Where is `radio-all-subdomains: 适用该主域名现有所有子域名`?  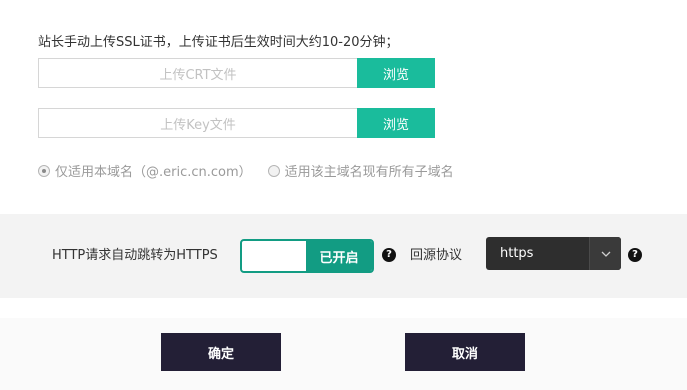 radio-all-subdomains: 适用该主域名现有所有子域名 is located at coordinates (360, 170).